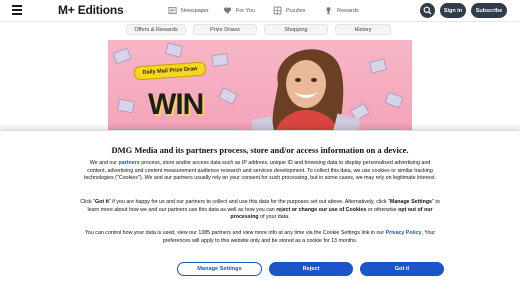 Image resolution: width=520 pixels, height=294 pixels. What do you see at coordinates (306, 90) in the screenshot?
I see `smiling-woman-image` at bounding box center [306, 90].